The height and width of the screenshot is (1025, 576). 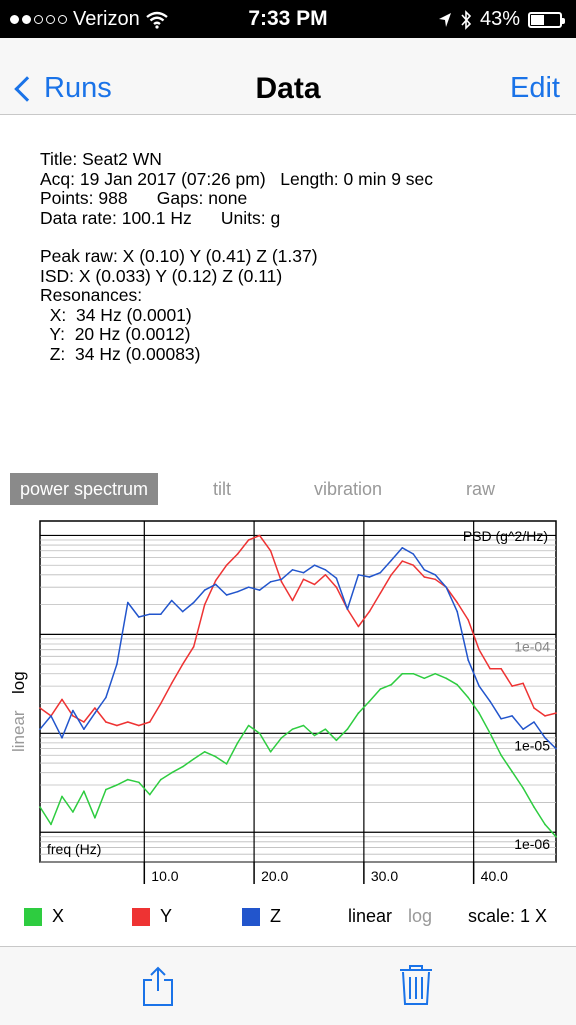 What do you see at coordinates (546, 19) in the screenshot?
I see `battery-icon` at bounding box center [546, 19].